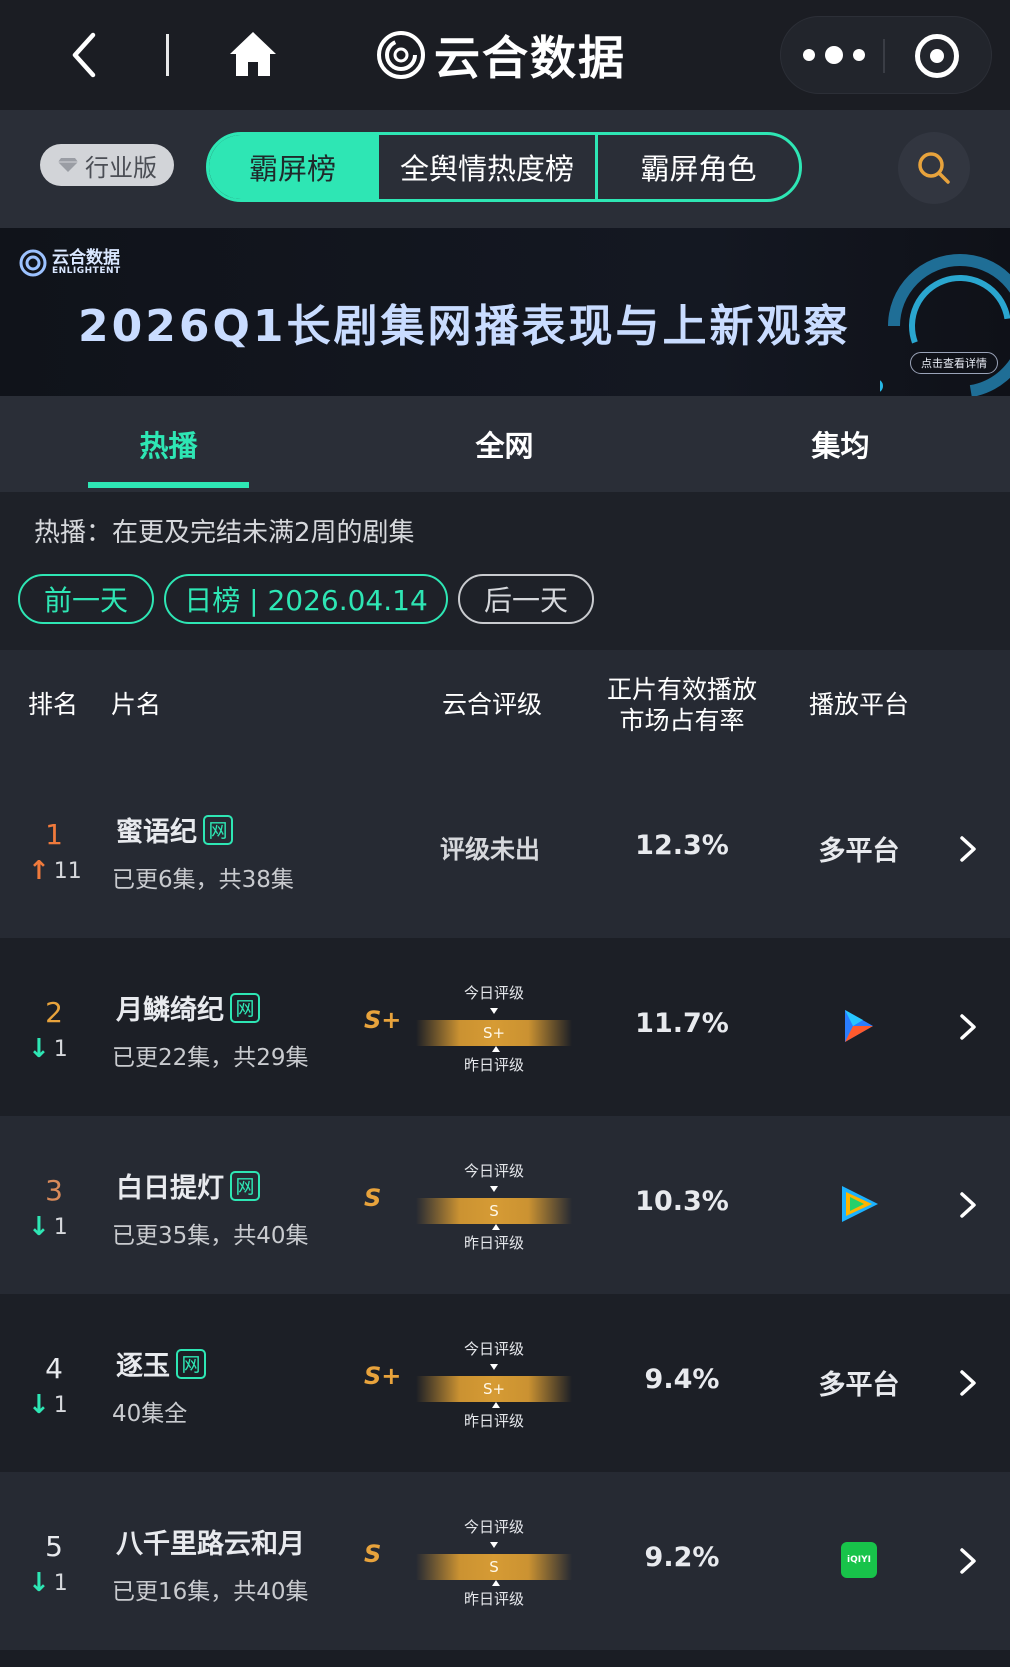  I want to click on rank-change: ↑ 11, so click(58, 871).